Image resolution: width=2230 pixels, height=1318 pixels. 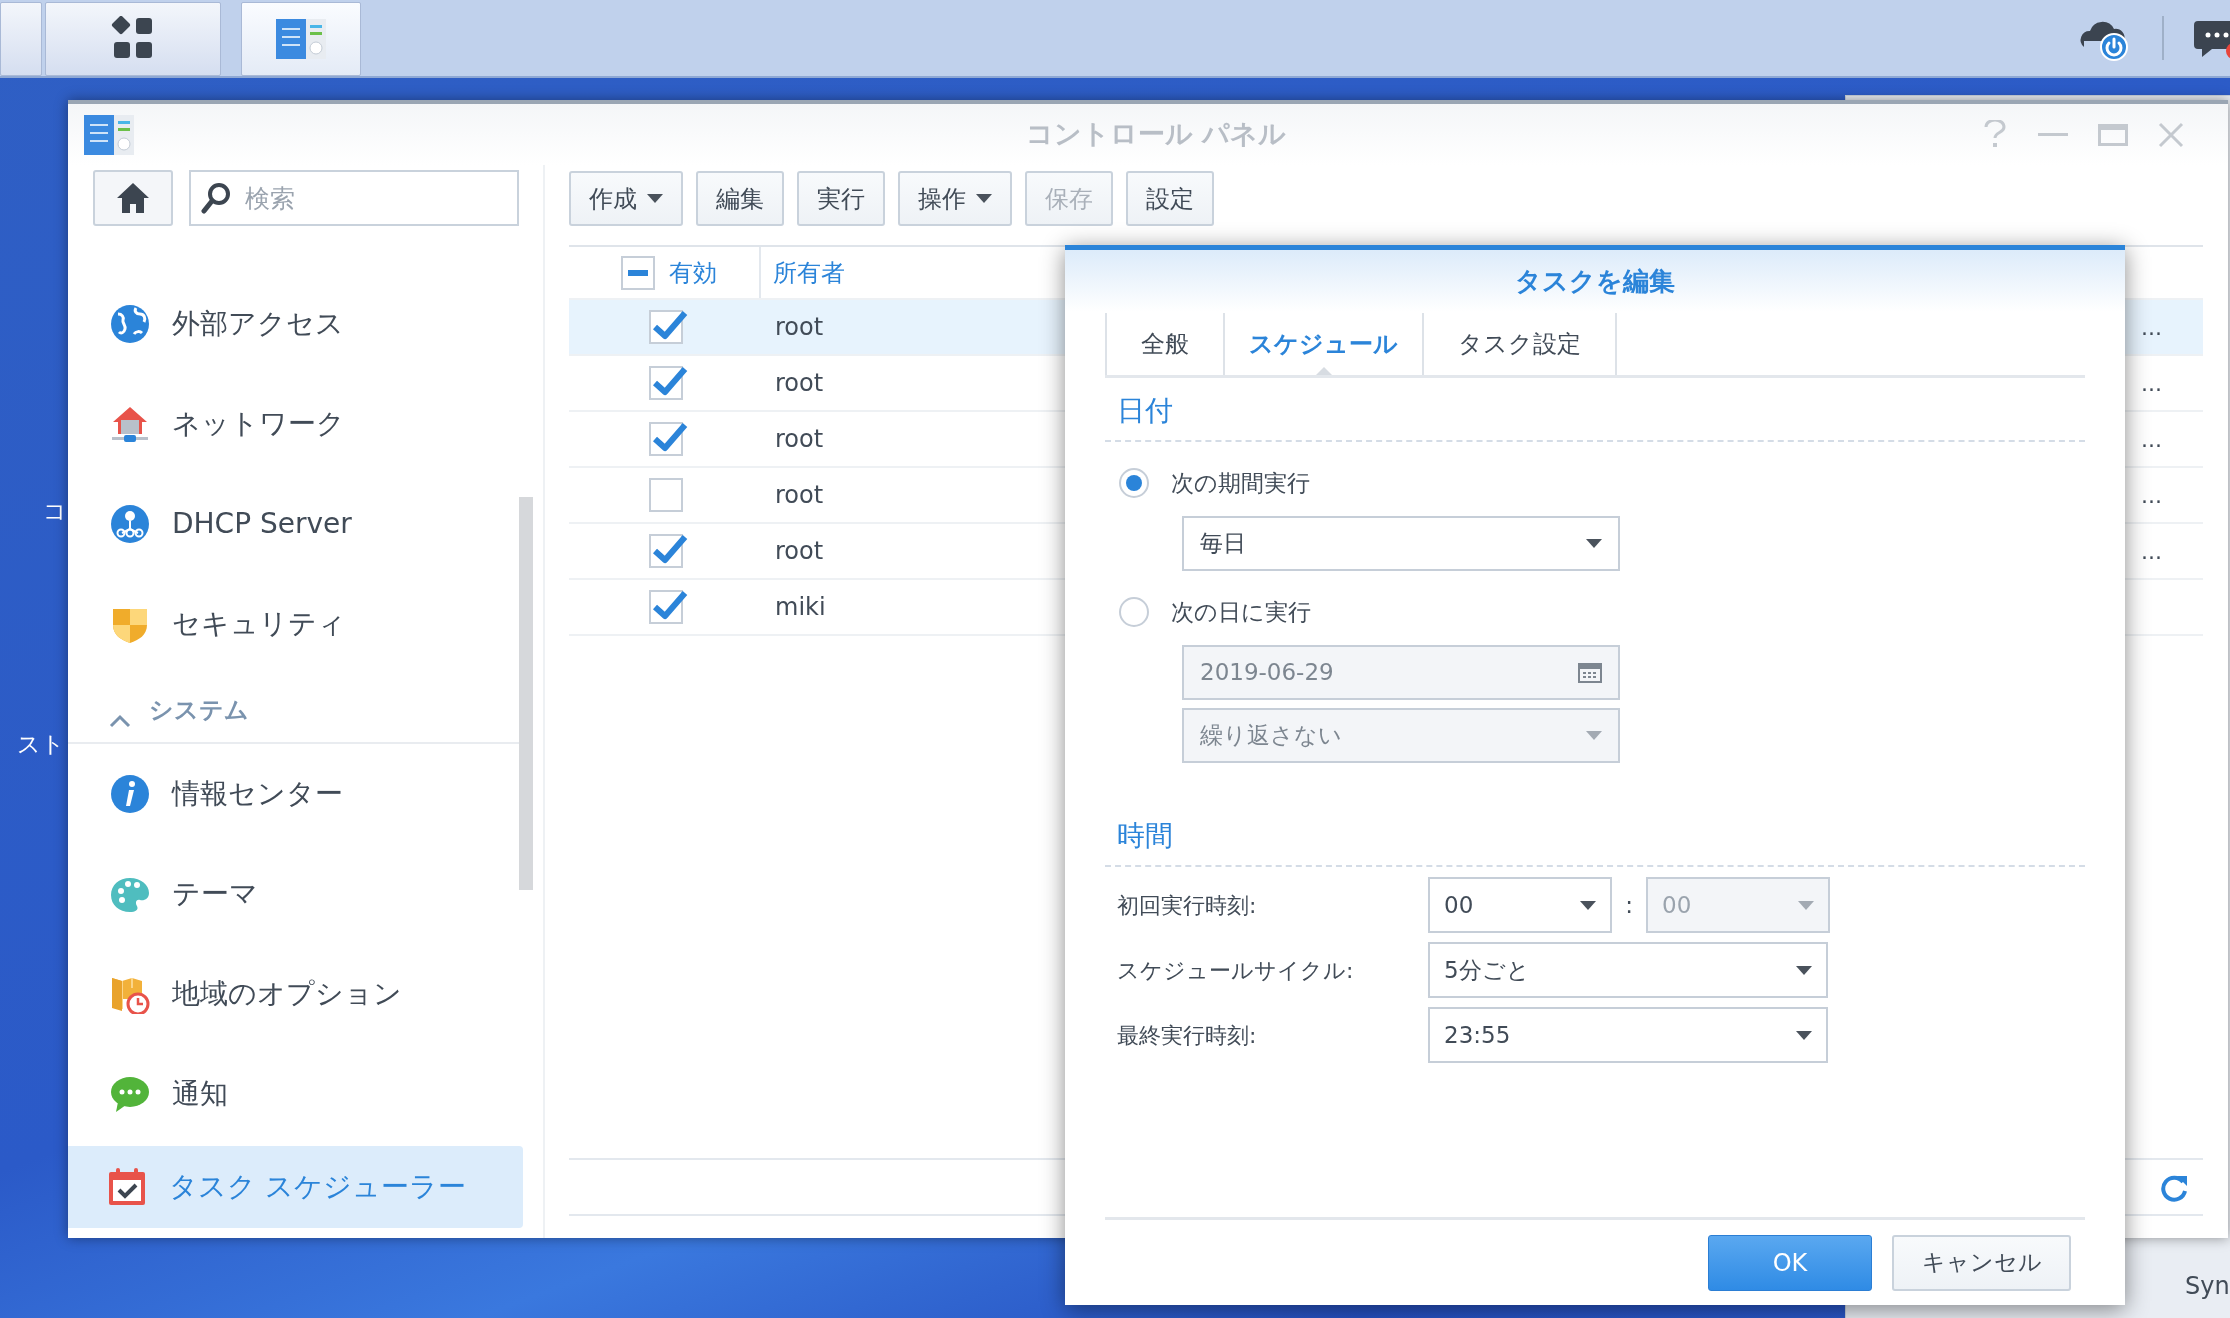 What do you see at coordinates (1595, 835) in the screenshot?
I see `section-heading: 時間` at bounding box center [1595, 835].